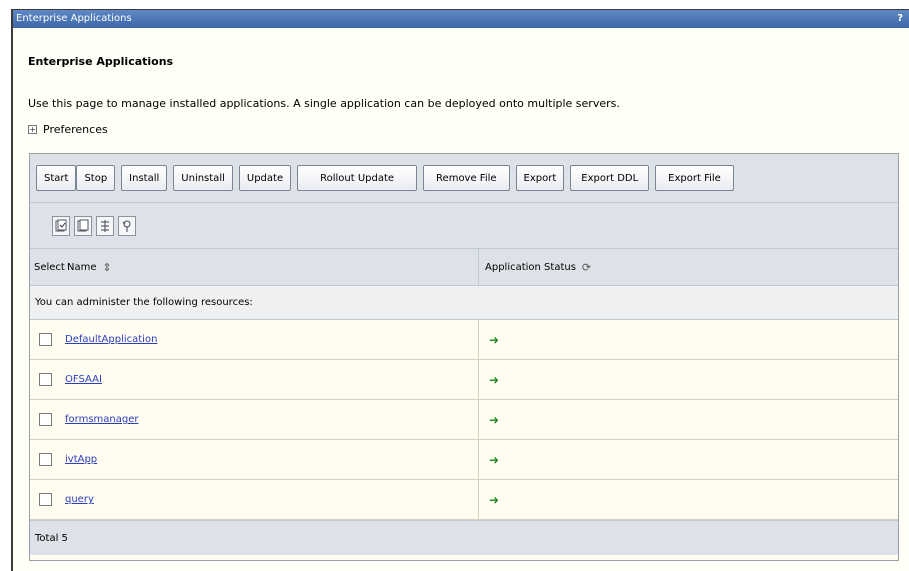 The width and height of the screenshot is (909, 571). I want to click on select-all-icon, so click(61, 225).